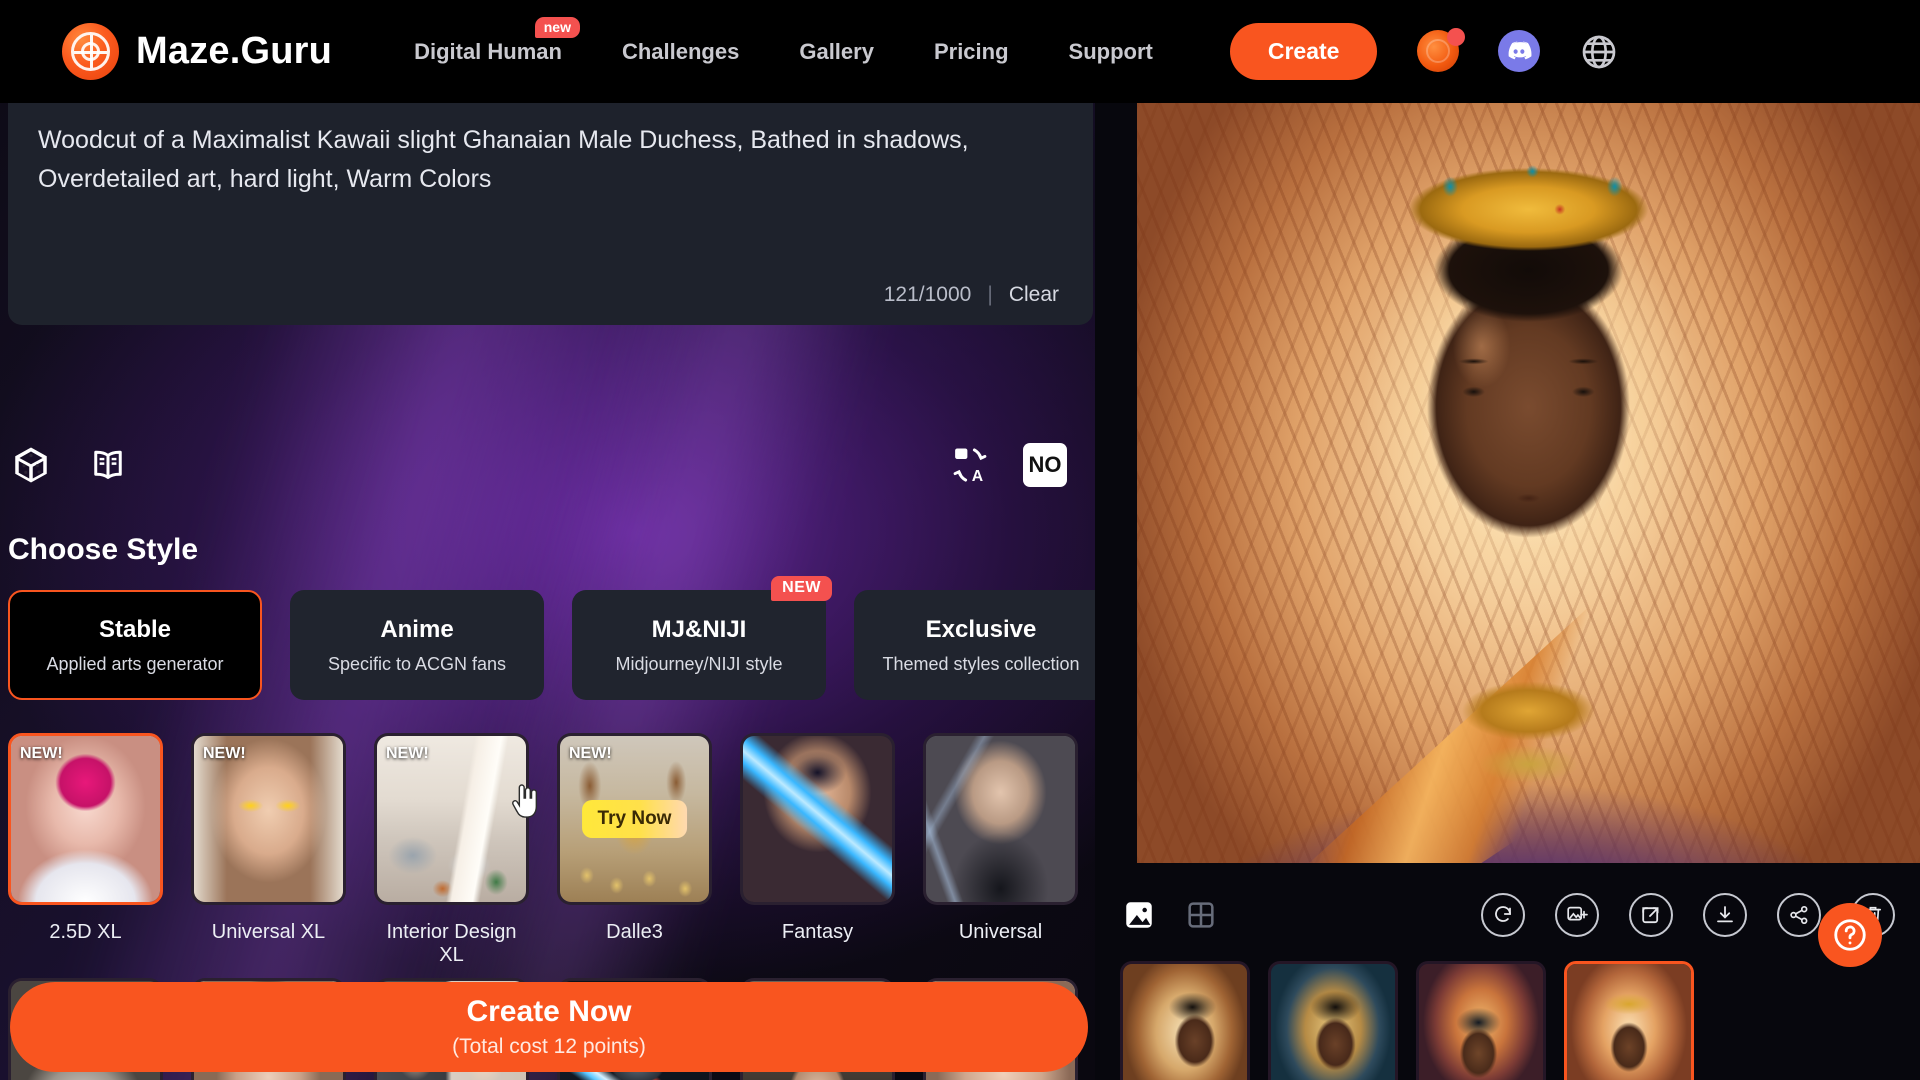  I want to click on style-label: Universal, so click(1000, 932).